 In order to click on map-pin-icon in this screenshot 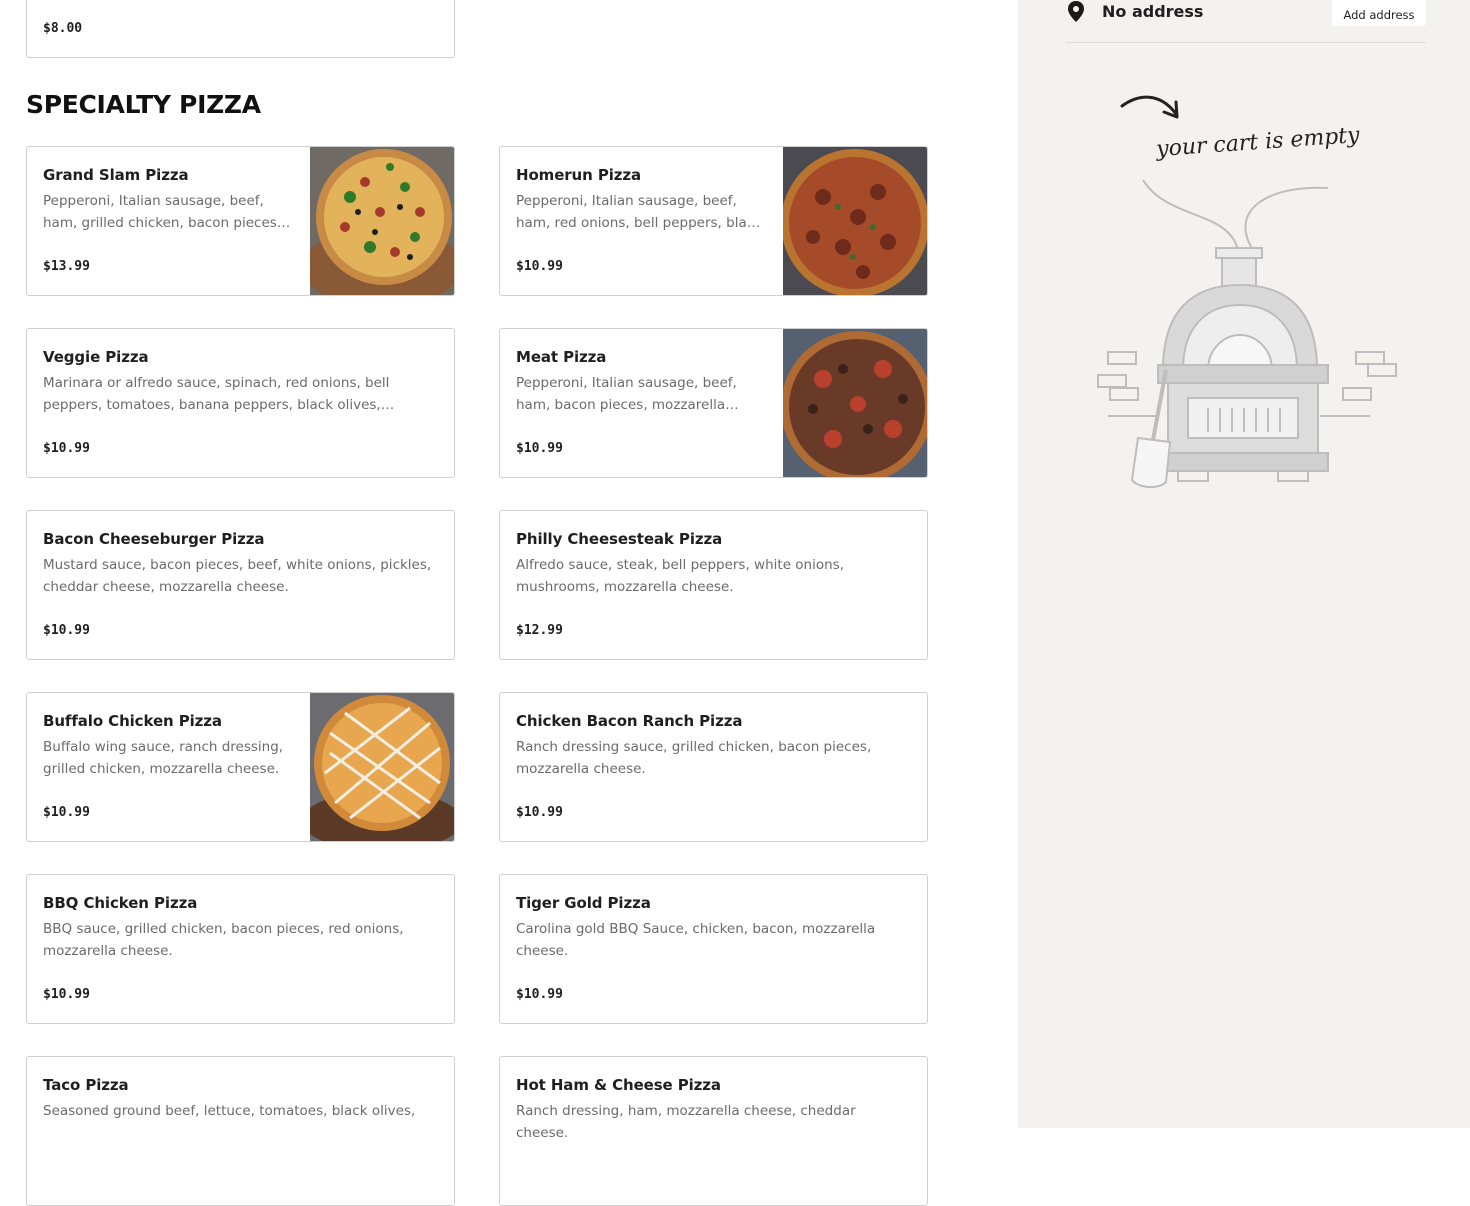, I will do `click(1076, 11)`.